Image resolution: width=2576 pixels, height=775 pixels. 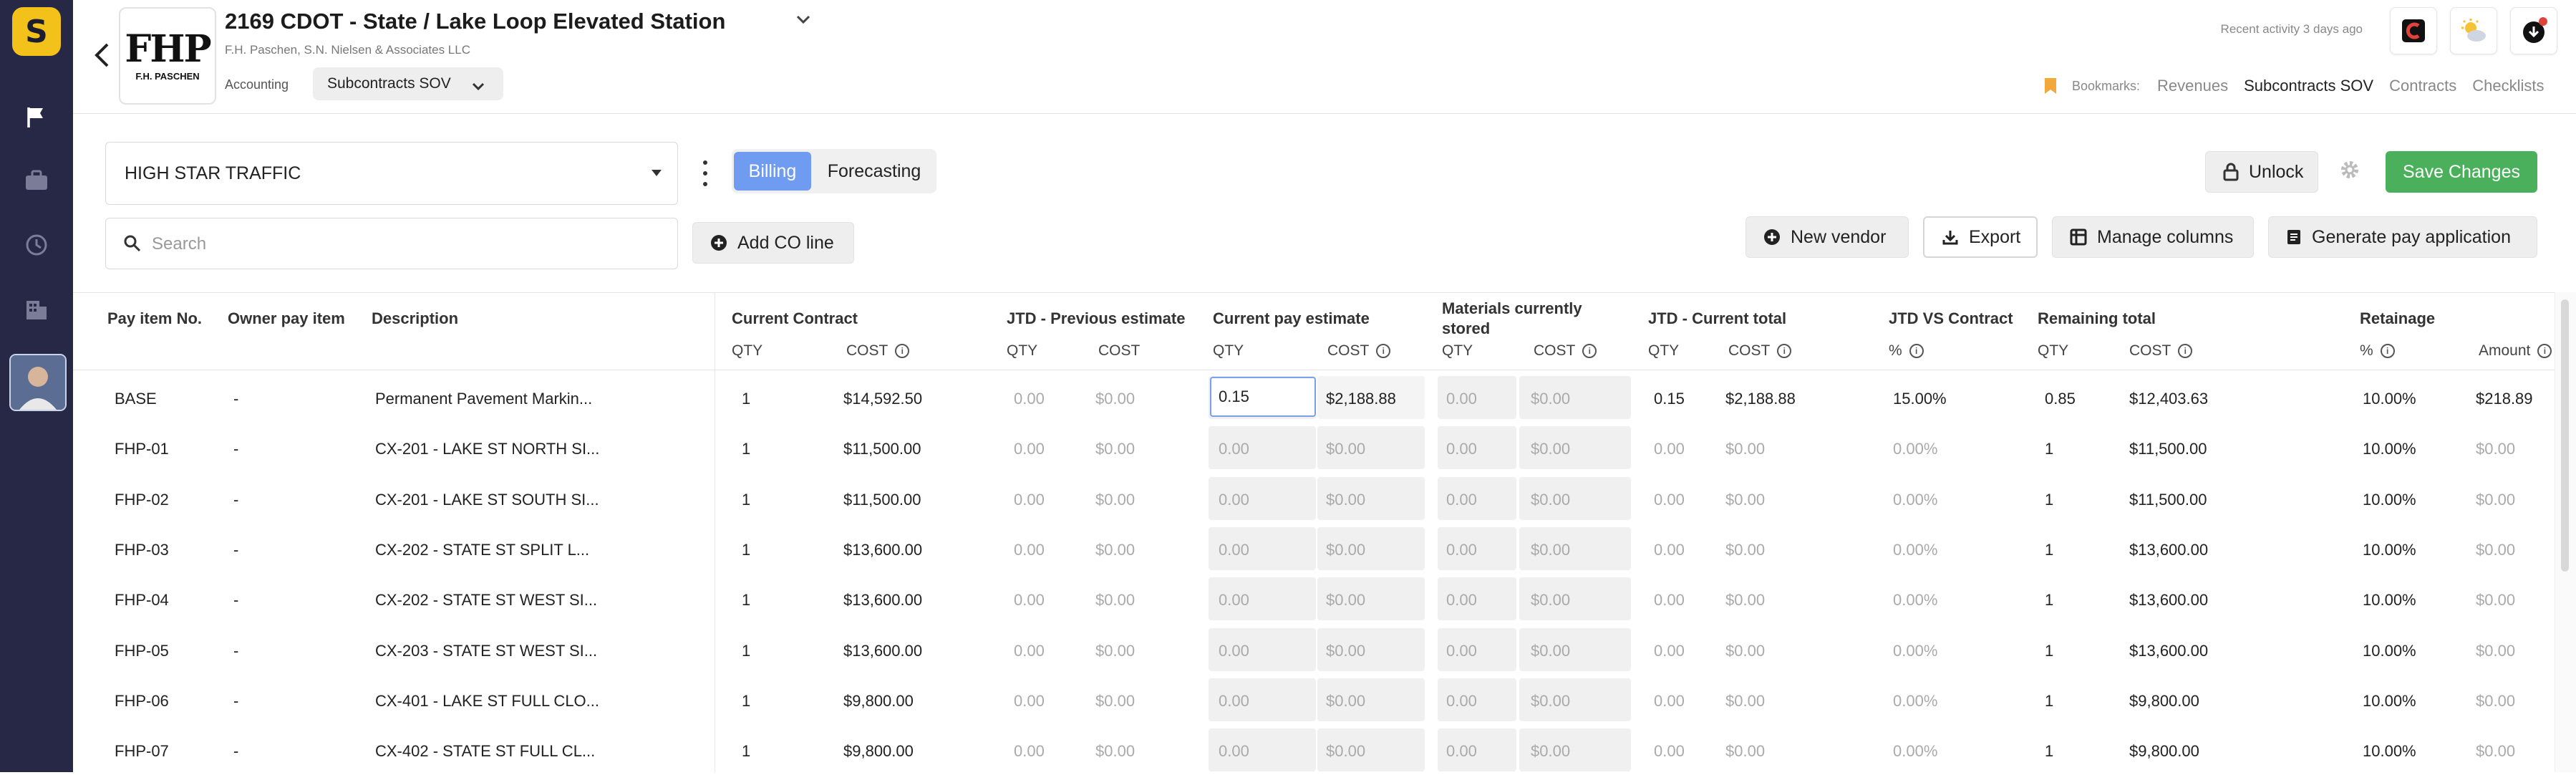 What do you see at coordinates (37, 180) in the screenshot?
I see `briefcase-icon` at bounding box center [37, 180].